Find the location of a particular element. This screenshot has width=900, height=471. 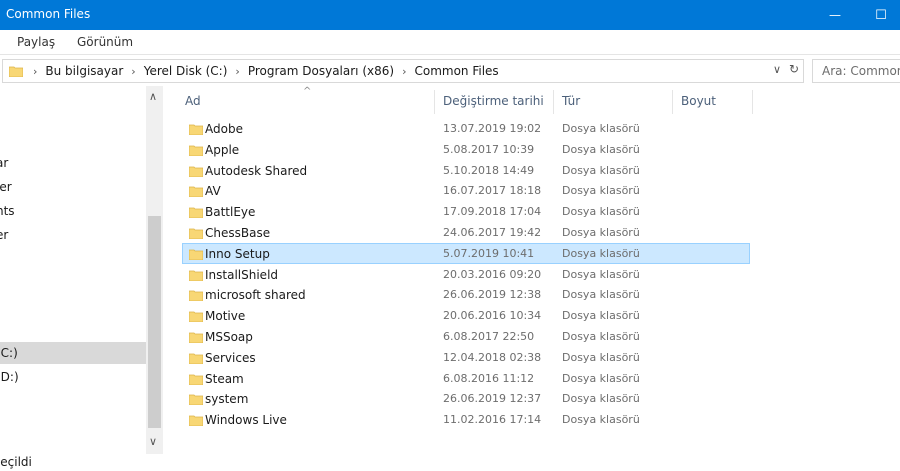

file-name: Autodesk Shared is located at coordinates (256, 170).